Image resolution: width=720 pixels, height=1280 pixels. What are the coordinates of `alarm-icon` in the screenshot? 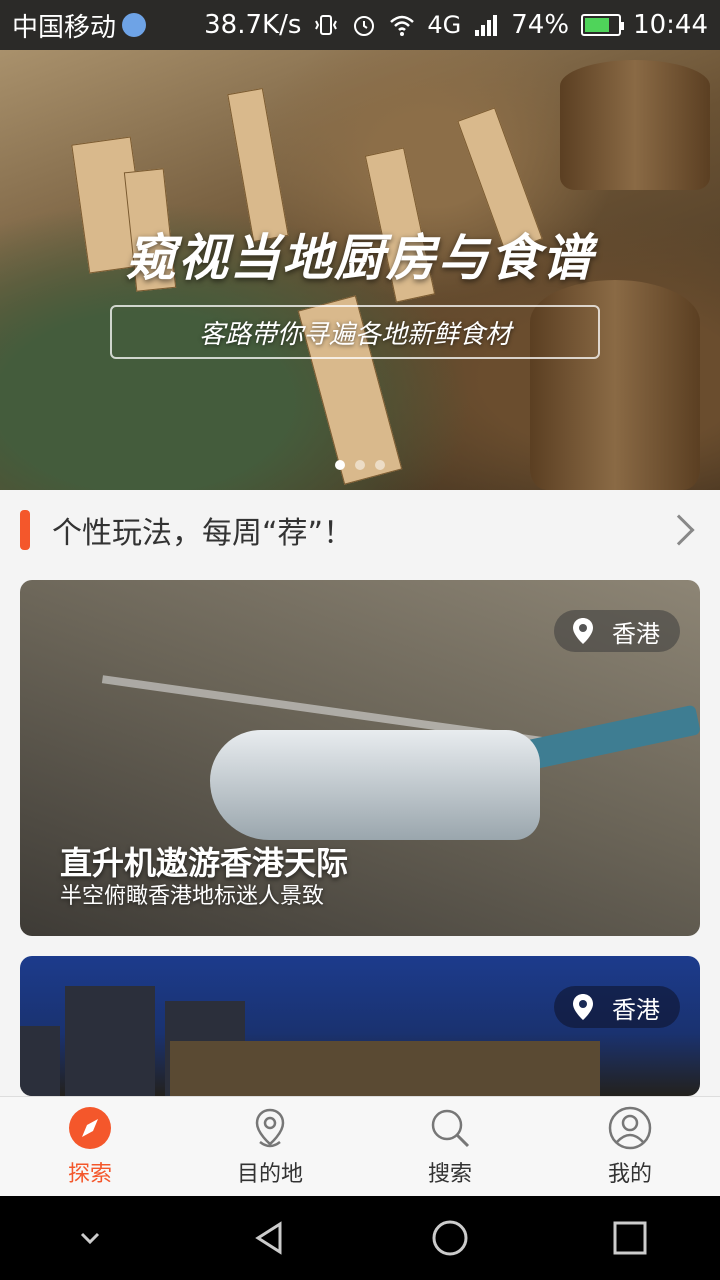 It's located at (364, 26).